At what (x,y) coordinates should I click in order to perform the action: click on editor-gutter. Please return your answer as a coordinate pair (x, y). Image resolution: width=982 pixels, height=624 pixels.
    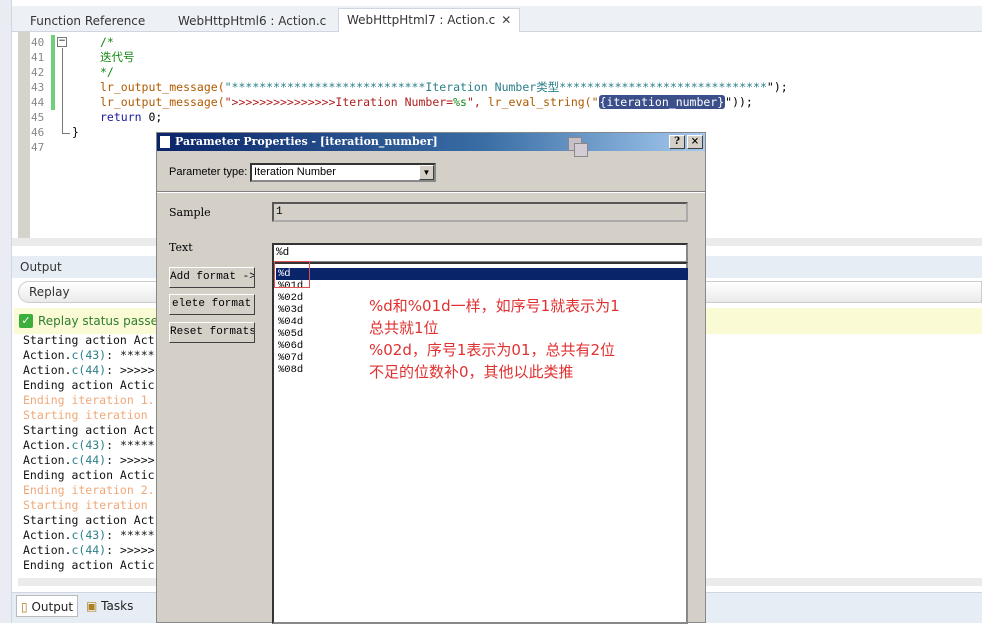
    Looking at the image, I should click on (24, 135).